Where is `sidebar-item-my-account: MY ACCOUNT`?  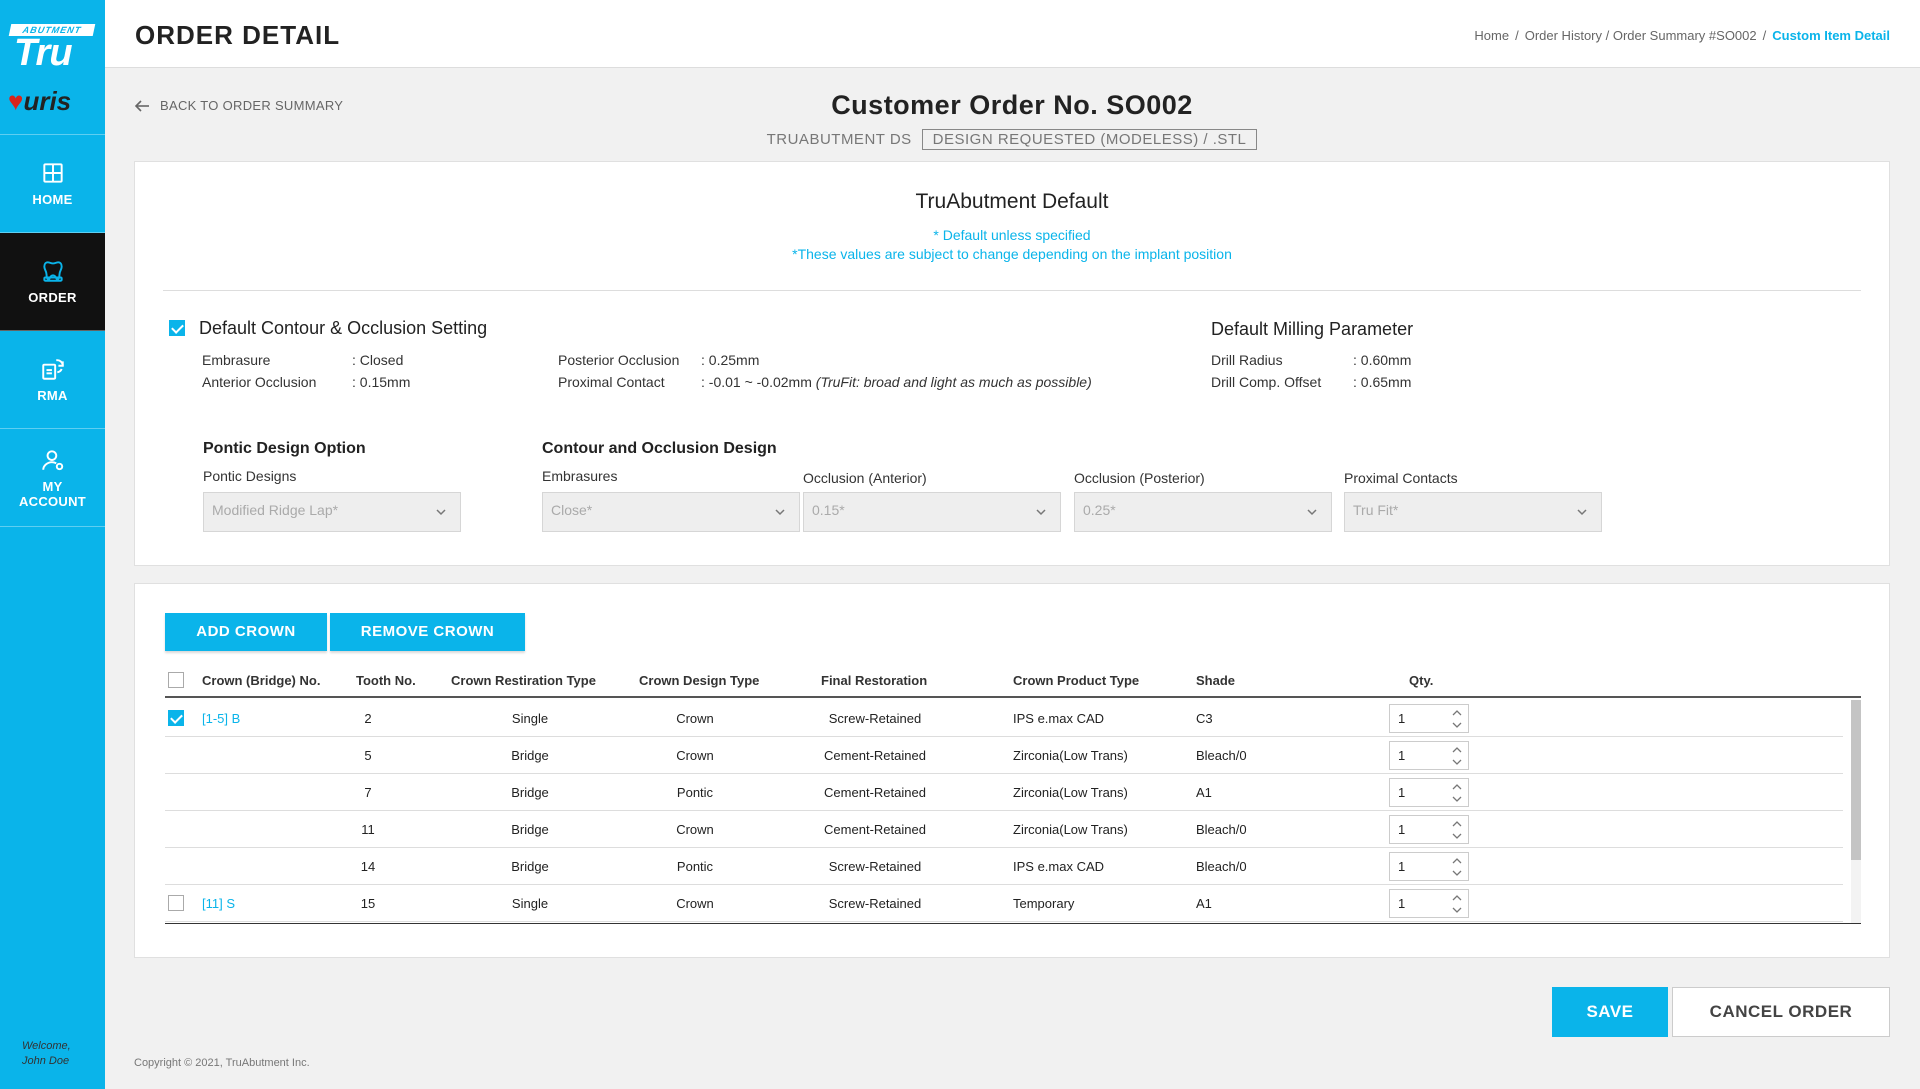 sidebar-item-my-account: MY ACCOUNT is located at coordinates (52, 478).